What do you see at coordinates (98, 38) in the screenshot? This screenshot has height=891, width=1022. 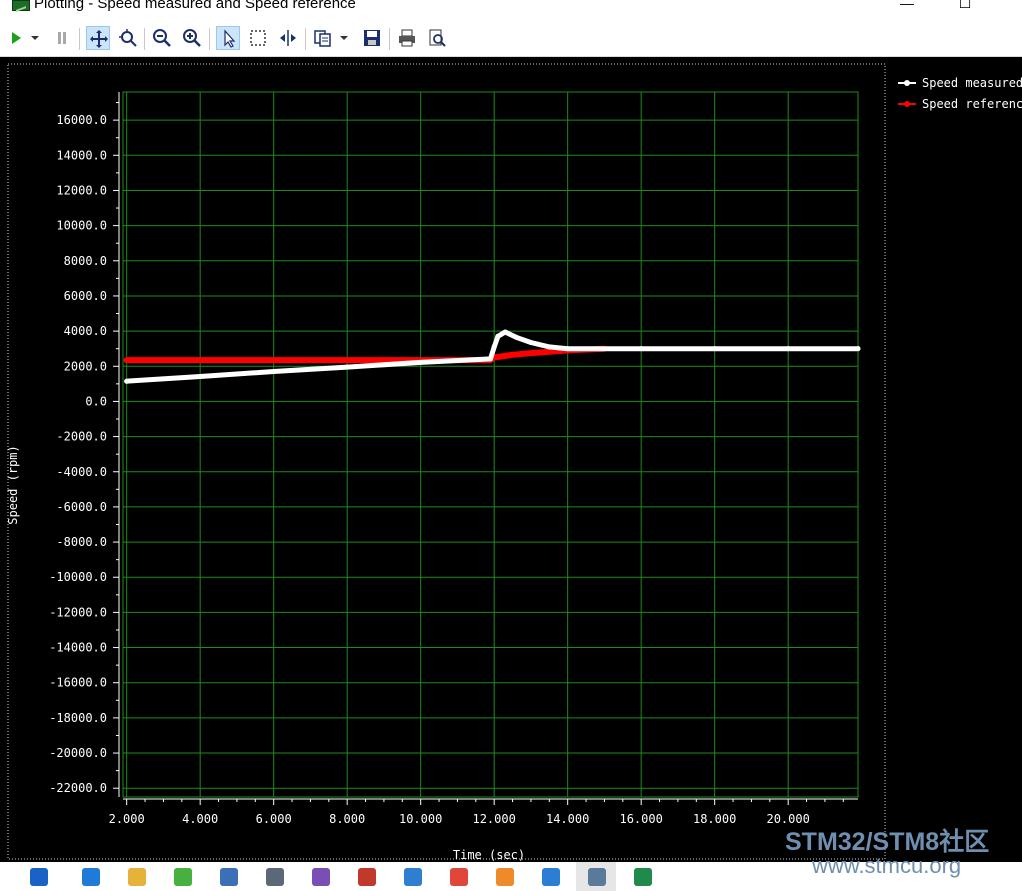 I see `pan-button` at bounding box center [98, 38].